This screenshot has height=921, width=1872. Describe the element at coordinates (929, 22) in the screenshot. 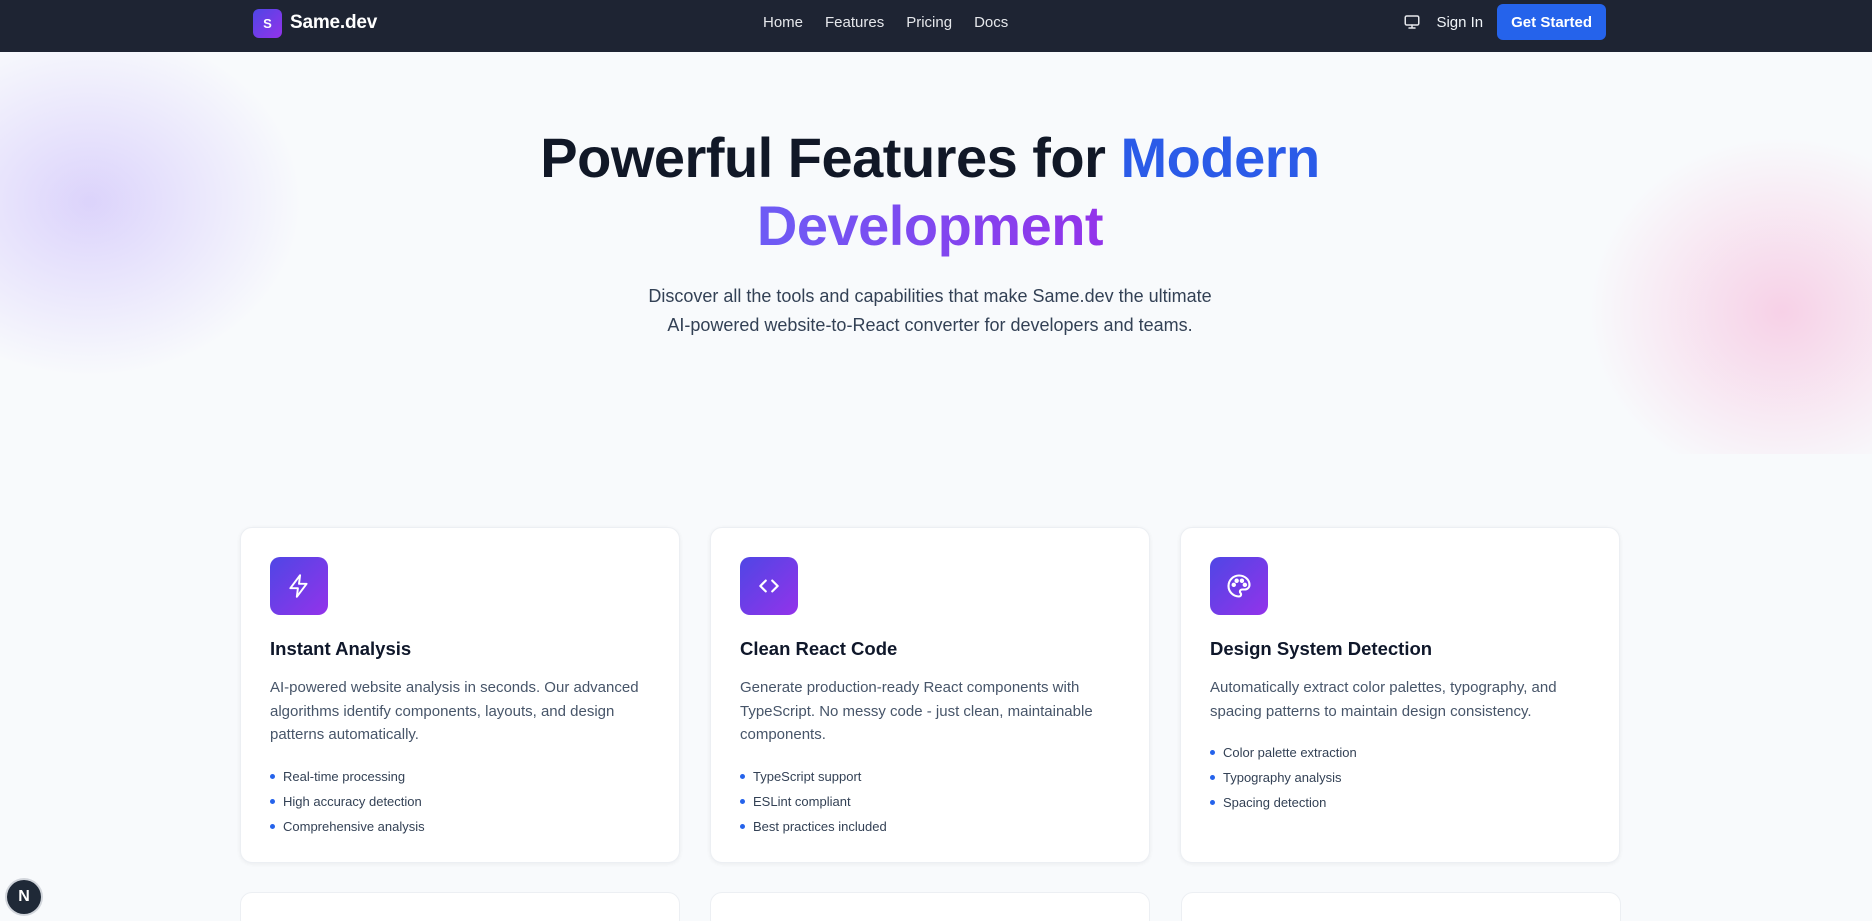

I see `nav-link-pricing: Pricing` at that location.